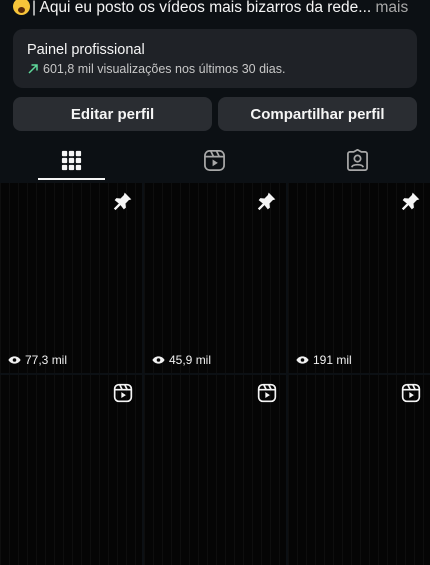 The width and height of the screenshot is (430, 565). What do you see at coordinates (112, 114) in the screenshot?
I see `edit-profile-button: Editar perfil` at bounding box center [112, 114].